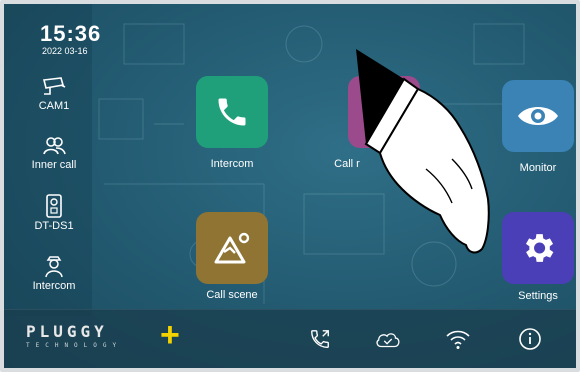 Image resolution: width=580 pixels, height=372 pixels. I want to click on logo-brand: PLUGGY, so click(67, 331).